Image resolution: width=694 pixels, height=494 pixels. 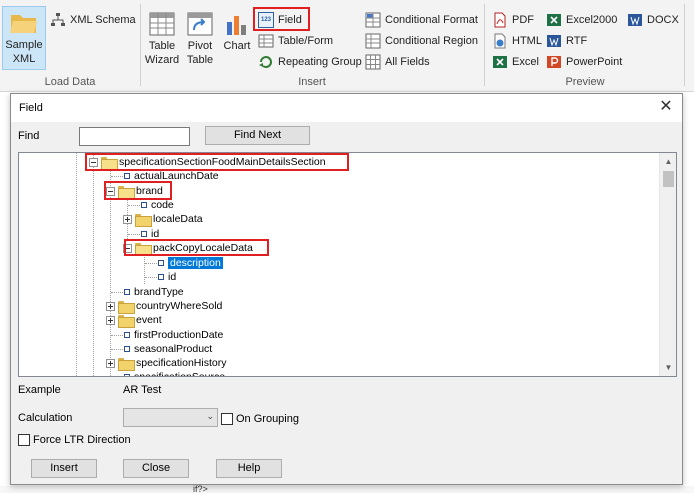 I want to click on pdf-icon, so click(x=500, y=20).